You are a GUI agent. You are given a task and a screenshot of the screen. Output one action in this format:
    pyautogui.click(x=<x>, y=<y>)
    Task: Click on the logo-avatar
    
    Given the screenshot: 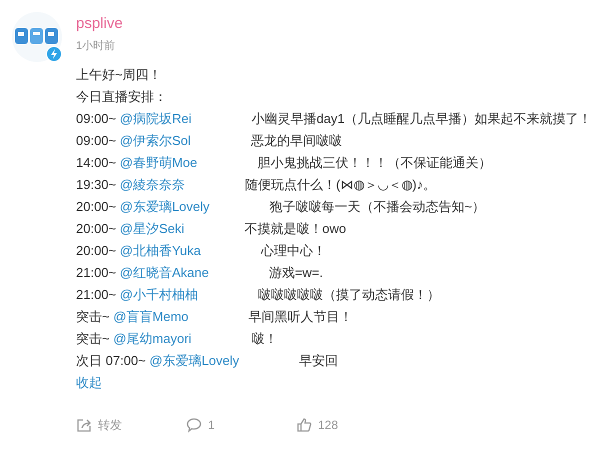 What is the action you would take?
    pyautogui.click(x=37, y=37)
    